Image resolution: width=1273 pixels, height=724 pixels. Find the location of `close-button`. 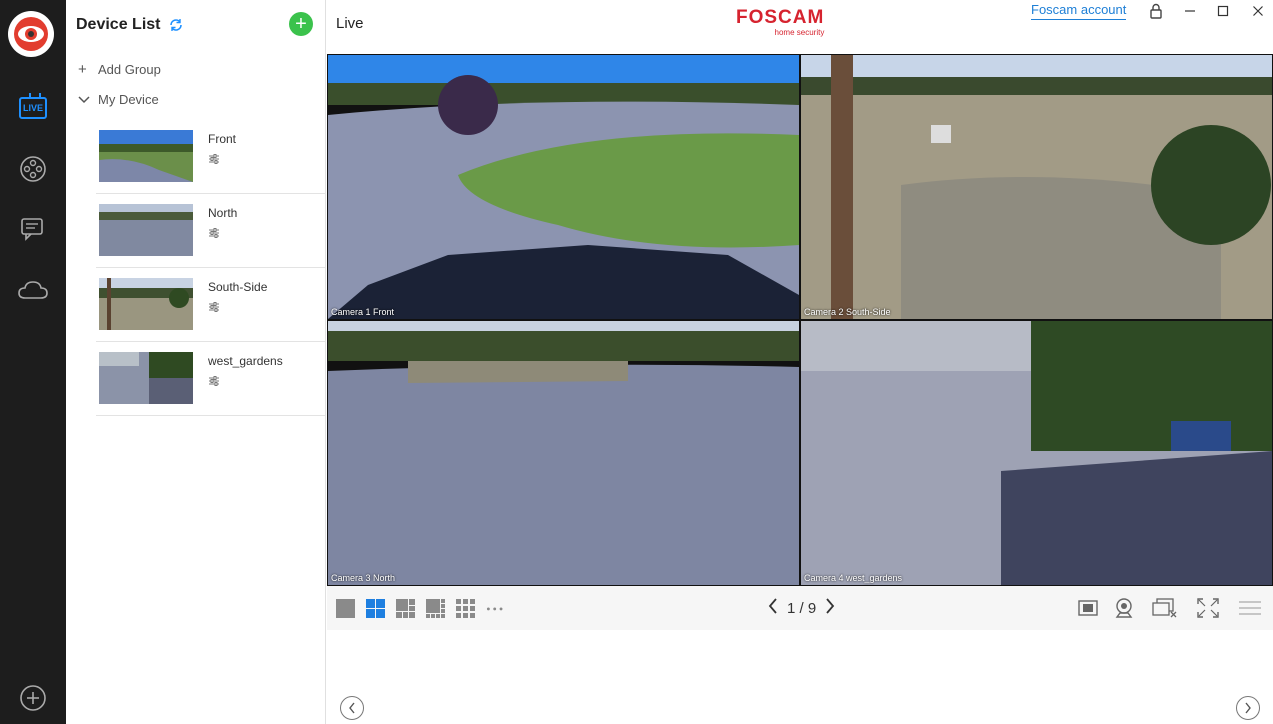

close-button is located at coordinates (1258, 11).